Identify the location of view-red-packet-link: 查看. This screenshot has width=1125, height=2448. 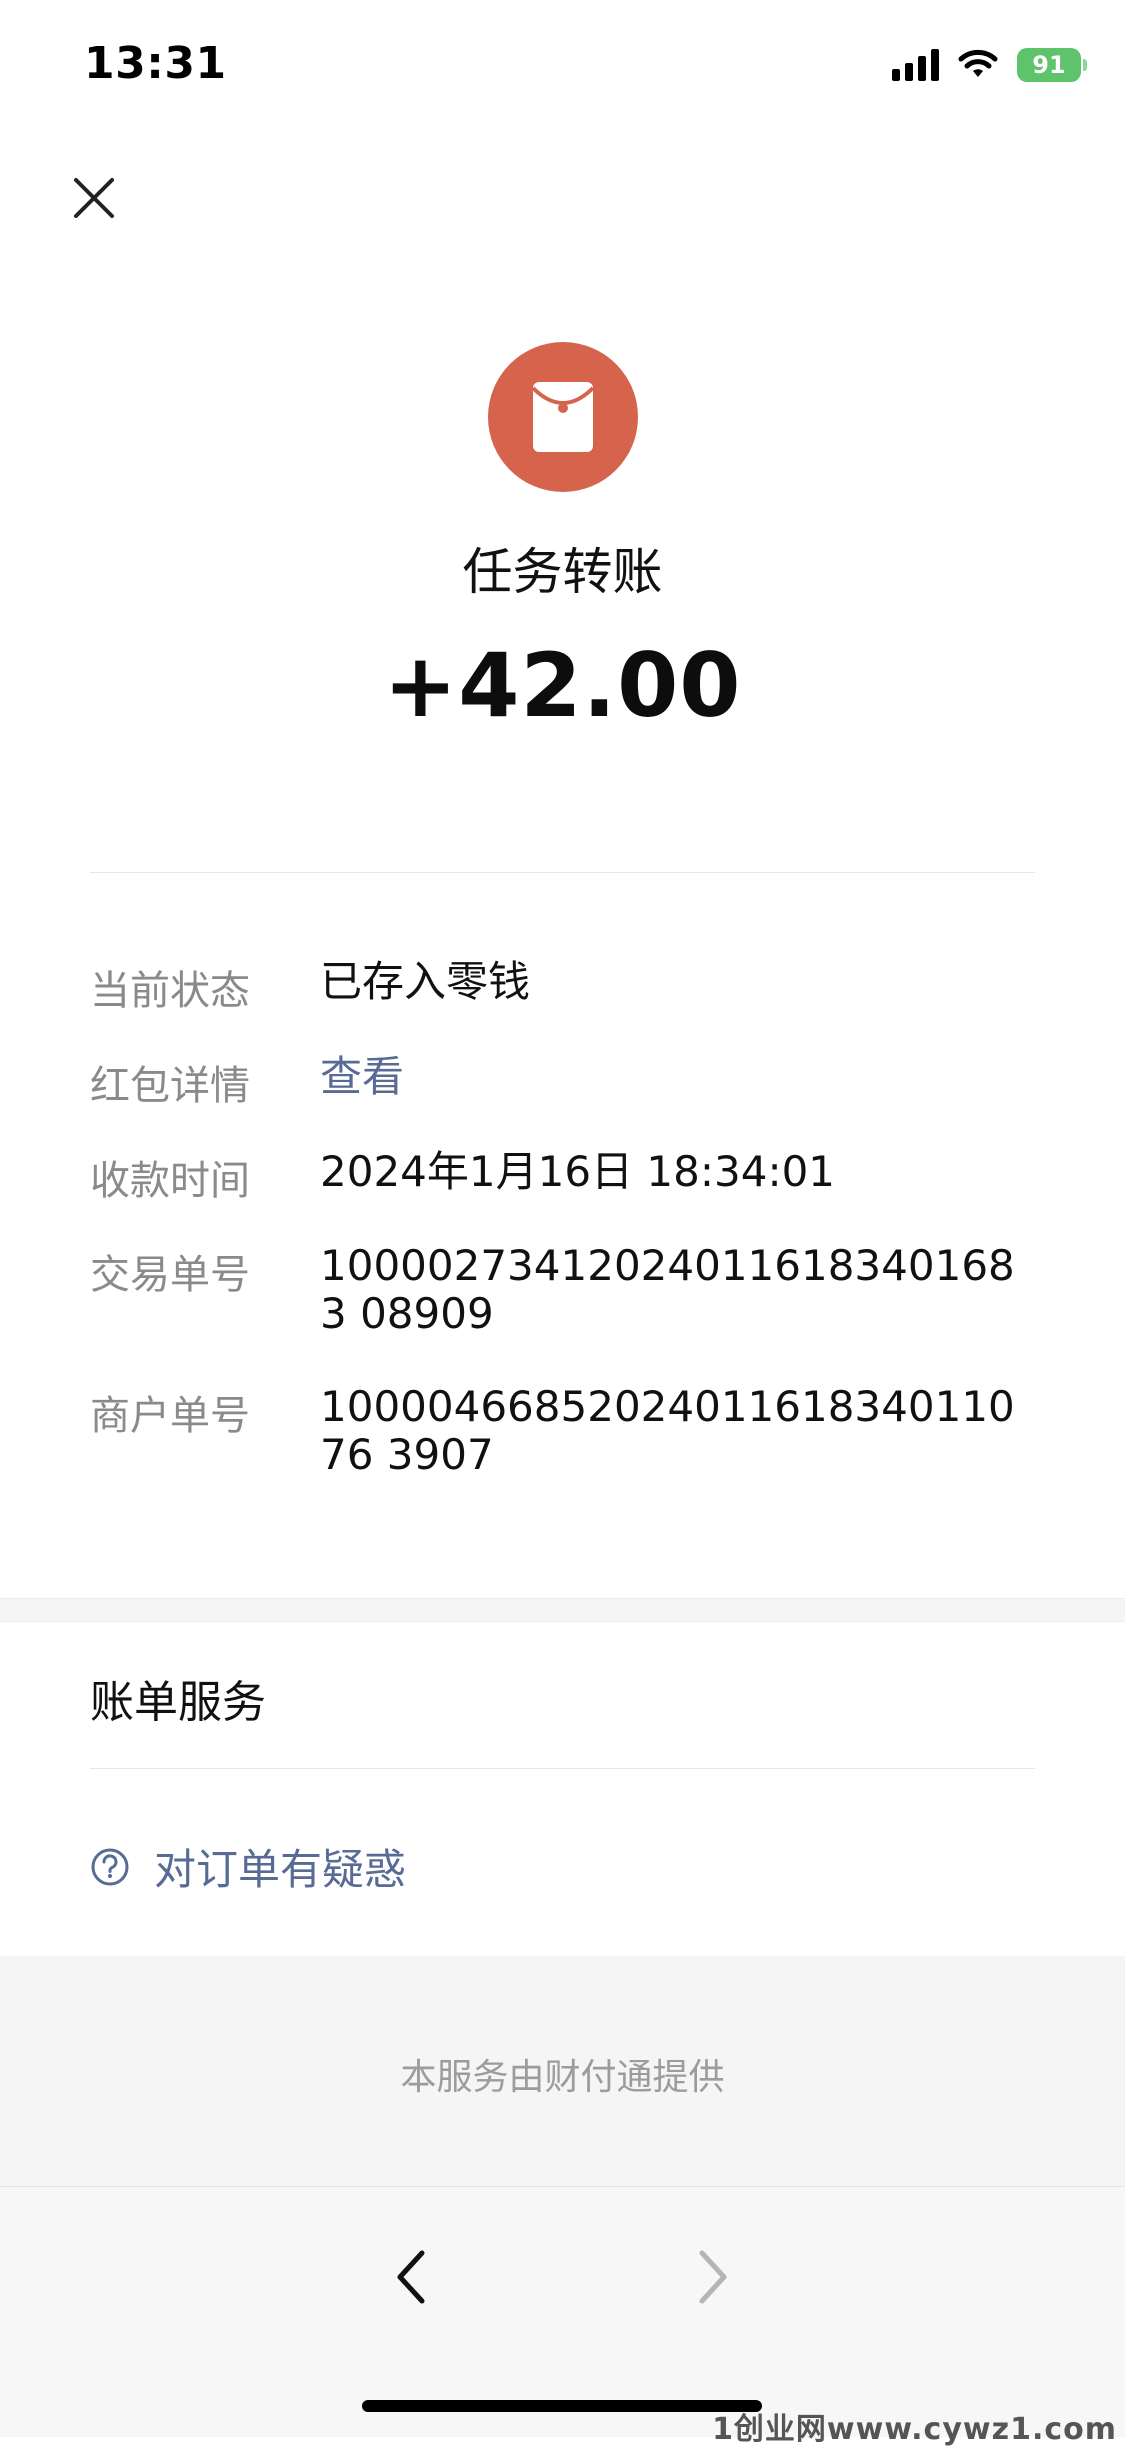
(680, 1077).